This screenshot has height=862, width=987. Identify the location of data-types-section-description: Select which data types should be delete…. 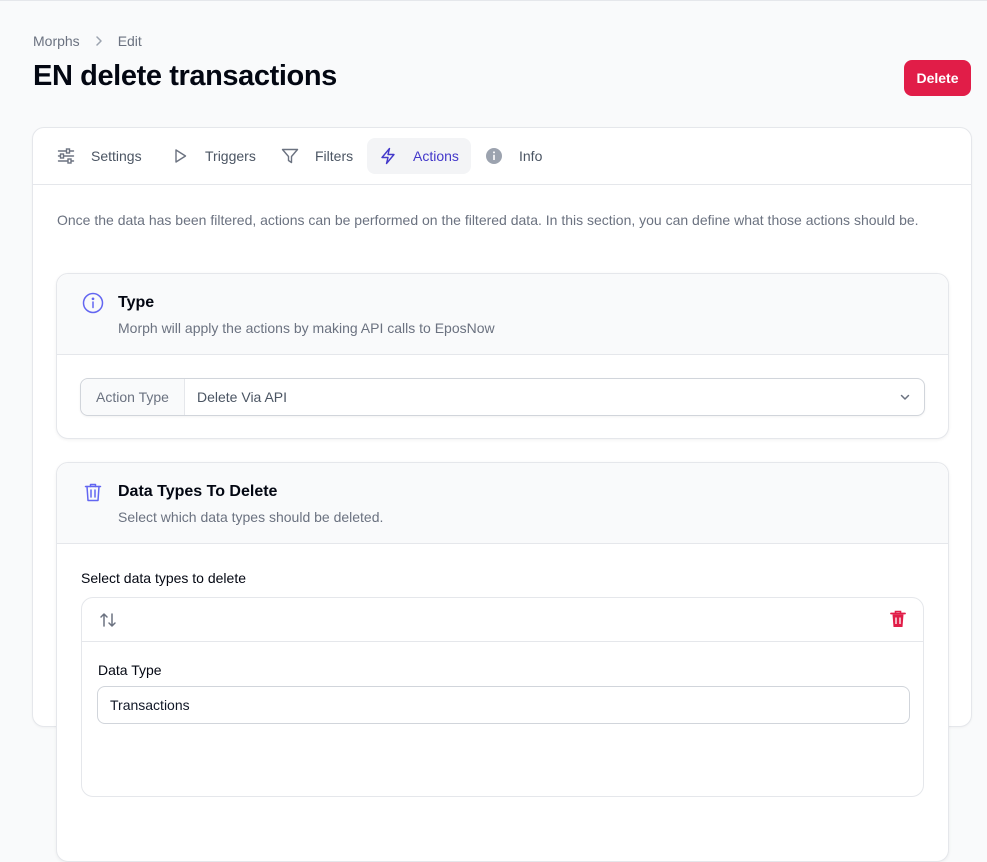
(251, 517).